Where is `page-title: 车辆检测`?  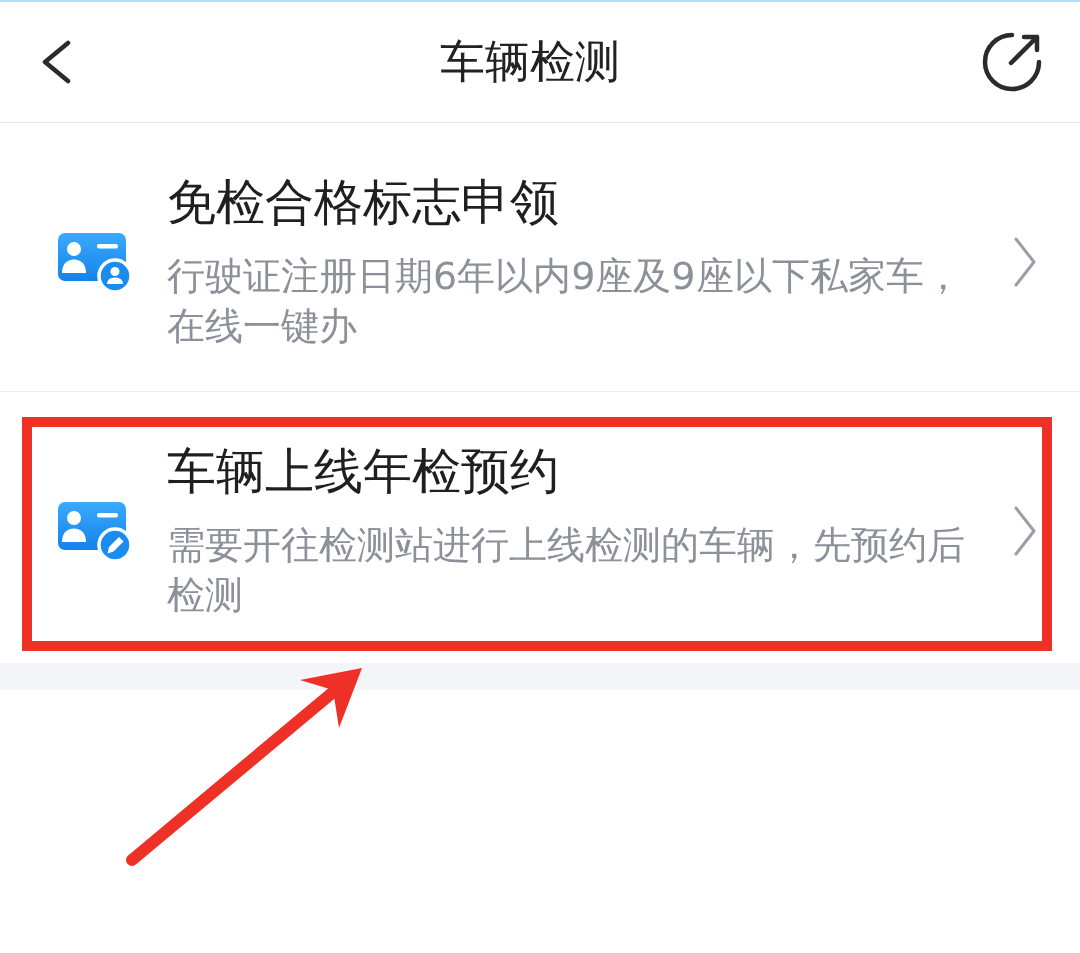 page-title: 车辆检测 is located at coordinates (530, 62).